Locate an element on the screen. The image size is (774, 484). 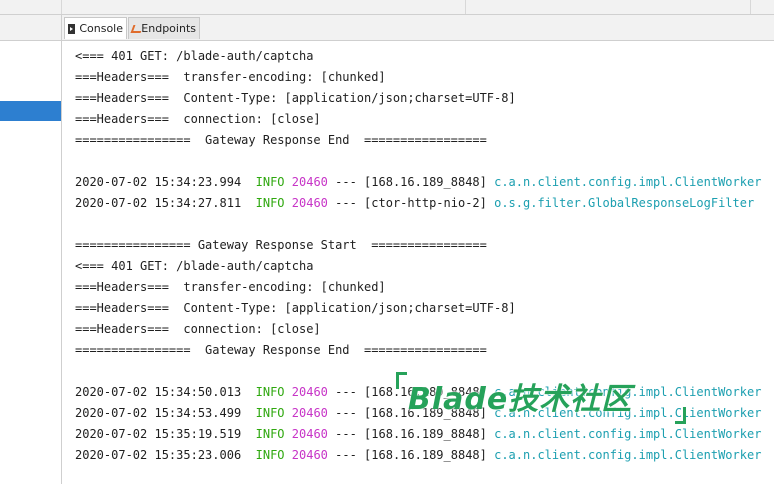
log-timestamp: 2020-07-02 15:34:53.499 is located at coordinates (158, 413).